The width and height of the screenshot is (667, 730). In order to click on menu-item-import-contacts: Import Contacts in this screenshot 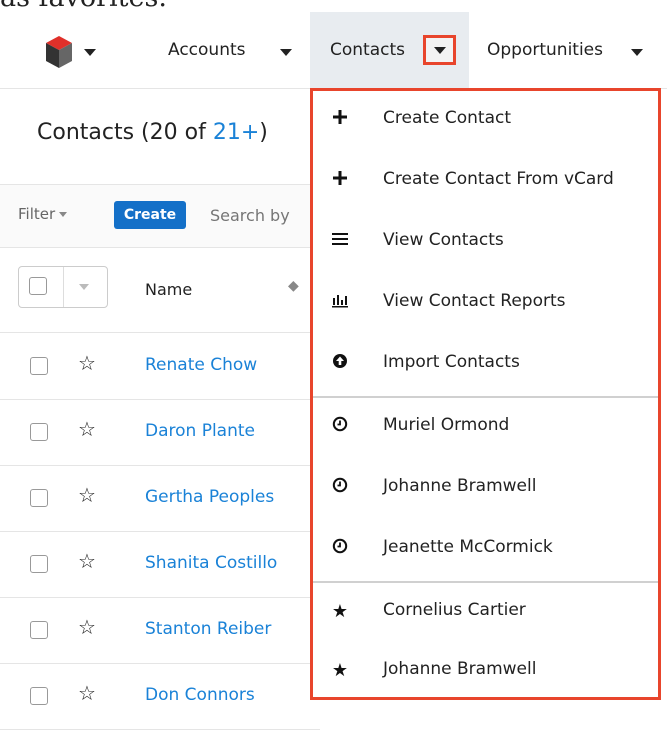, I will do `click(485, 365)`.